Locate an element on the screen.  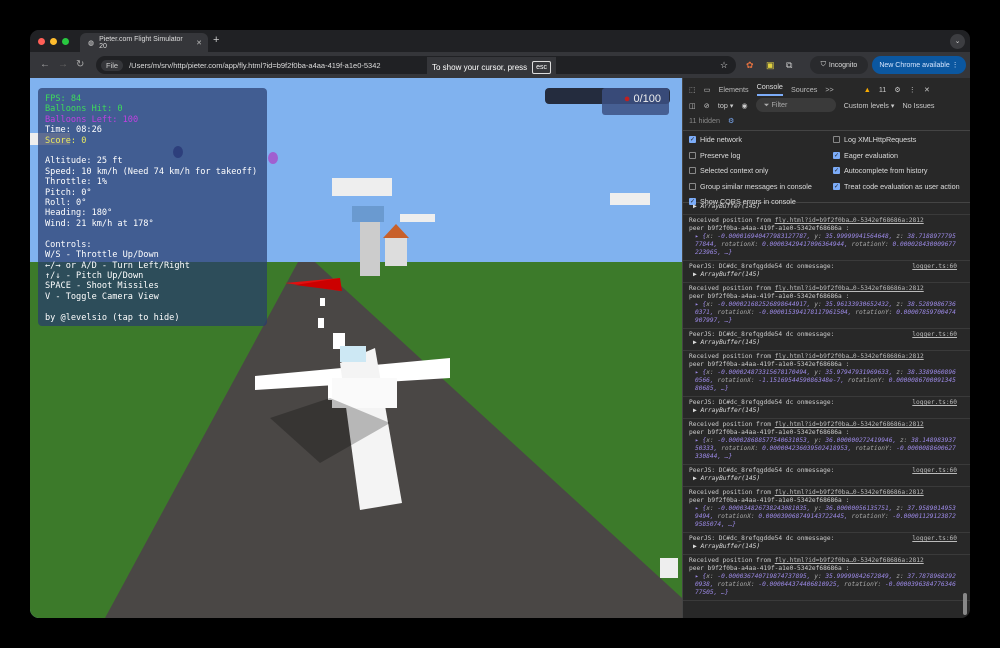
tab-sources: Sources is located at coordinates (804, 89).